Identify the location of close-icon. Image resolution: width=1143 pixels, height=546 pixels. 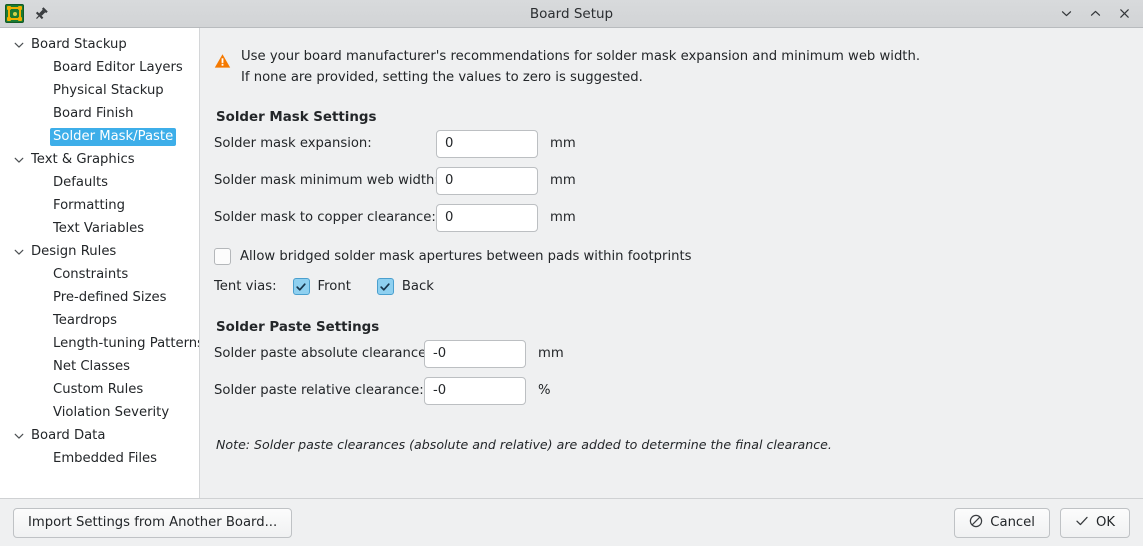
(1124, 13).